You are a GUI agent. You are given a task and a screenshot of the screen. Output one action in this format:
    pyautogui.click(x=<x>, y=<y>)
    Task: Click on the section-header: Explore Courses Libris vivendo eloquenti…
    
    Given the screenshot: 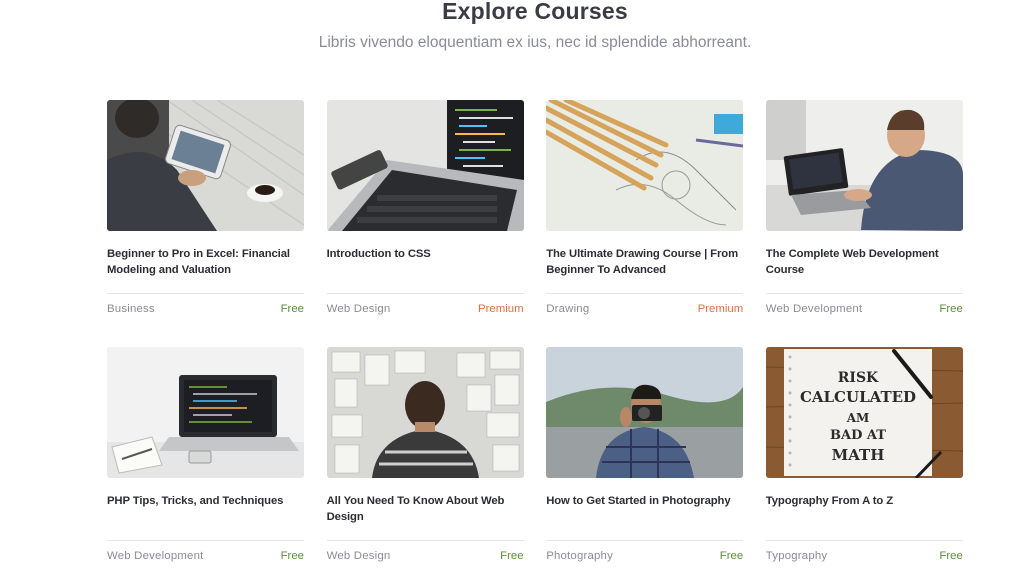 What is the action you would take?
    pyautogui.click(x=510, y=26)
    